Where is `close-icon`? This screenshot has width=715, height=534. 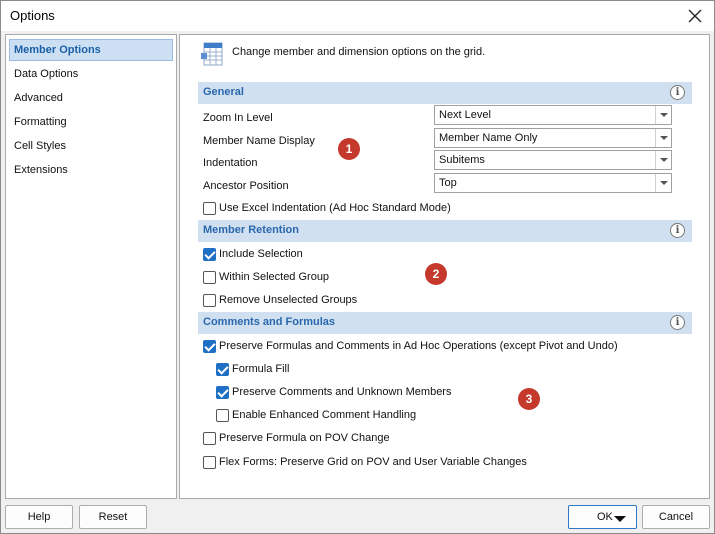 close-icon is located at coordinates (695, 16).